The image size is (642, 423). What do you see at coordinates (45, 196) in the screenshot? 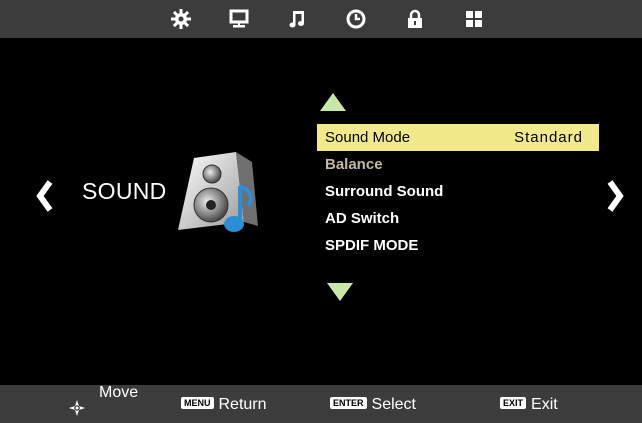
I see `previous-category-icon` at bounding box center [45, 196].